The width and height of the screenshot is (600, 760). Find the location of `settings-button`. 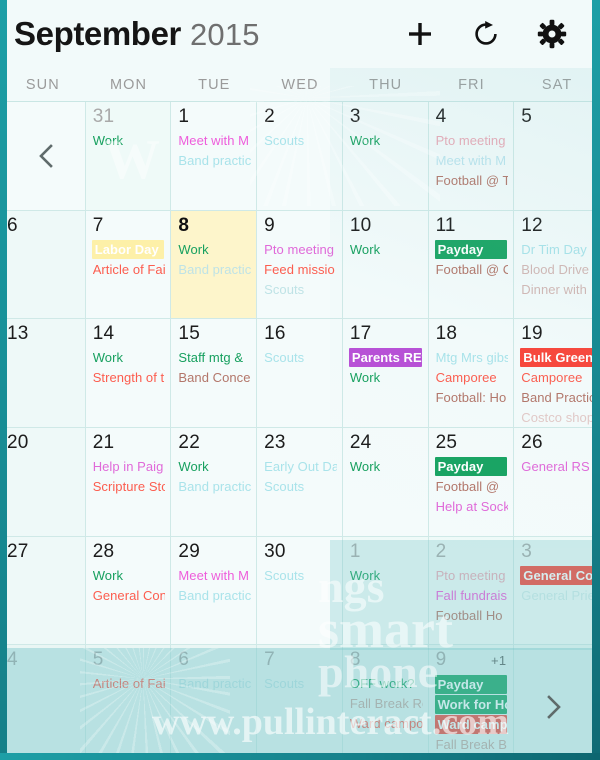

settings-button is located at coordinates (552, 34).